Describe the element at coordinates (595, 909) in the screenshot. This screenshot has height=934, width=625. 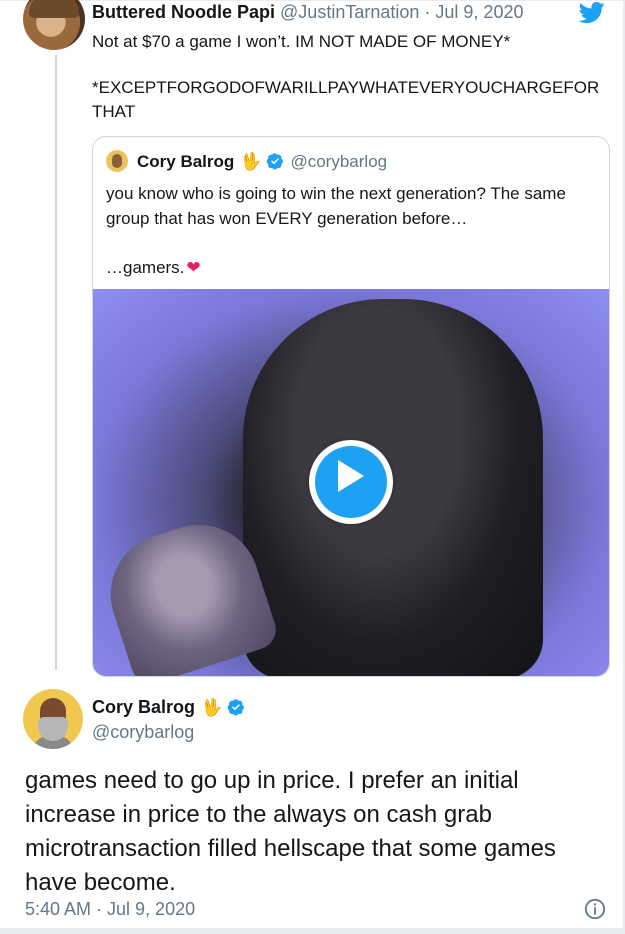
I see `info-icon` at that location.